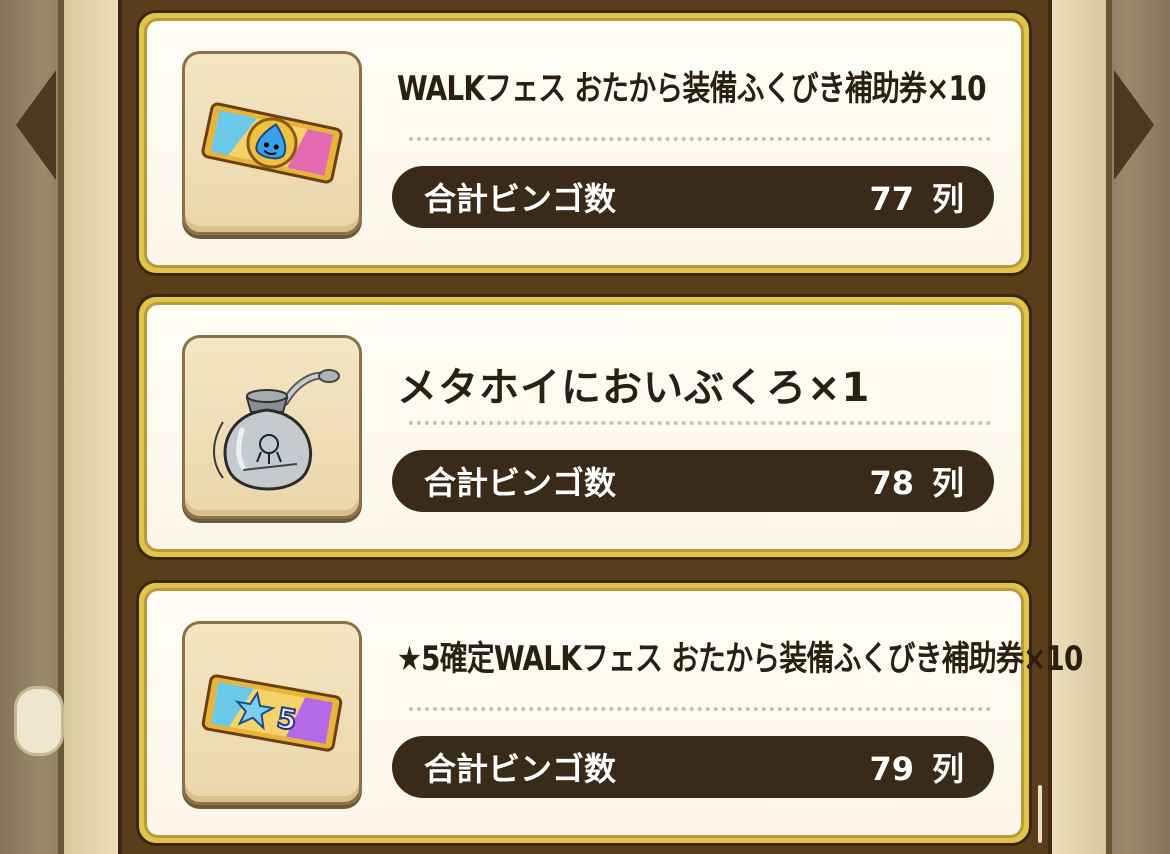  Describe the element at coordinates (740, 659) in the screenshot. I see `reward-title: ★5確定WALKフェス おたから装備ふくびき補助券×10` at that location.